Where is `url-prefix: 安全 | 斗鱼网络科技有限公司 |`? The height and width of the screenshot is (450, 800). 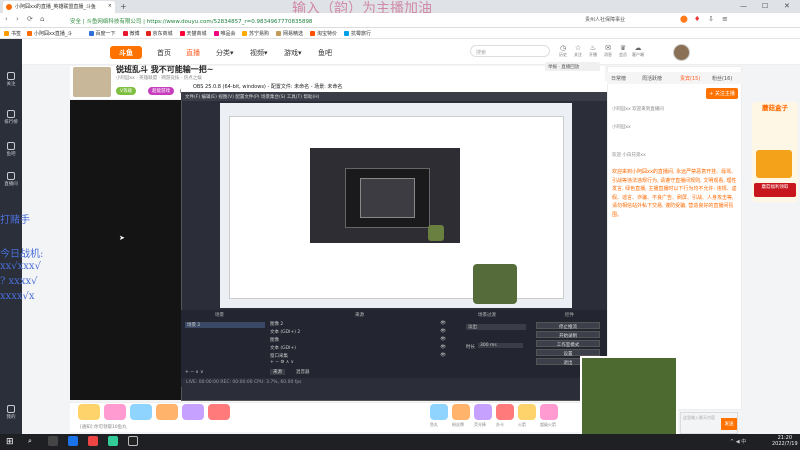 url-prefix: 安全 | 斗鱼网络科技有限公司 | is located at coordinates (107, 22).